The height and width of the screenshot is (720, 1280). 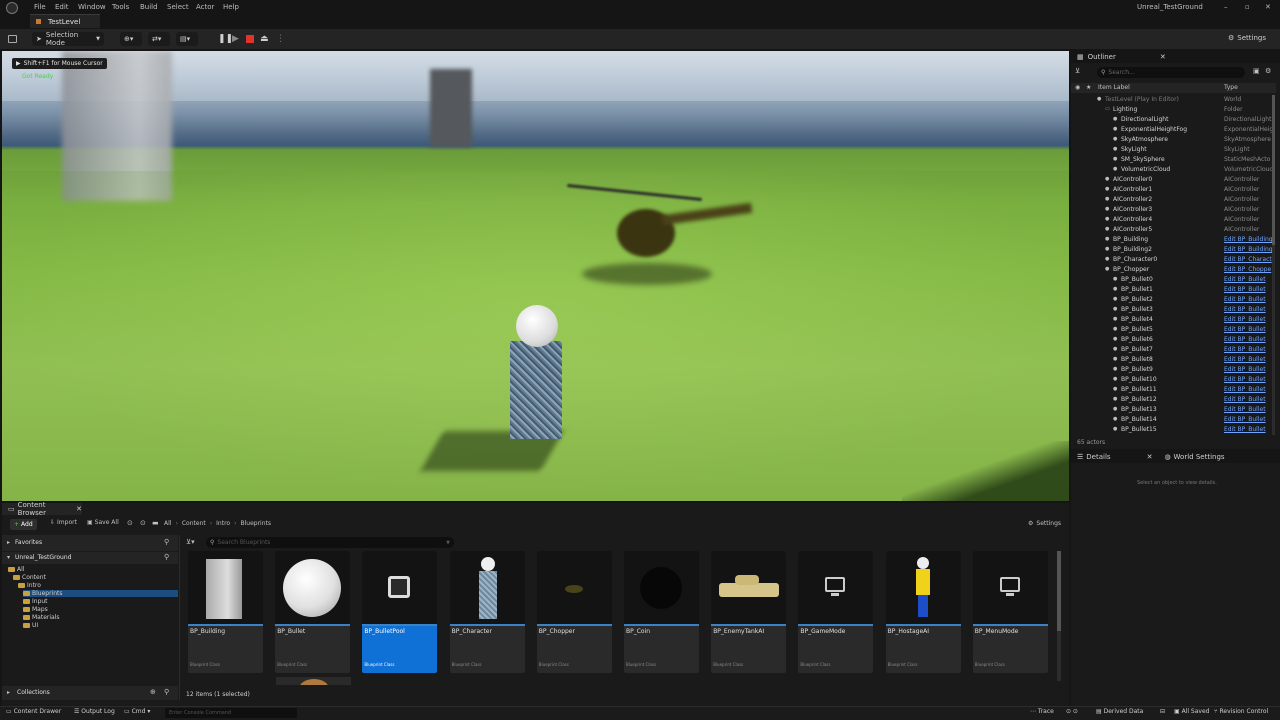 I want to click on outliner-row: ● BP_Building Edit BP_Building, so click(x=1173, y=240).